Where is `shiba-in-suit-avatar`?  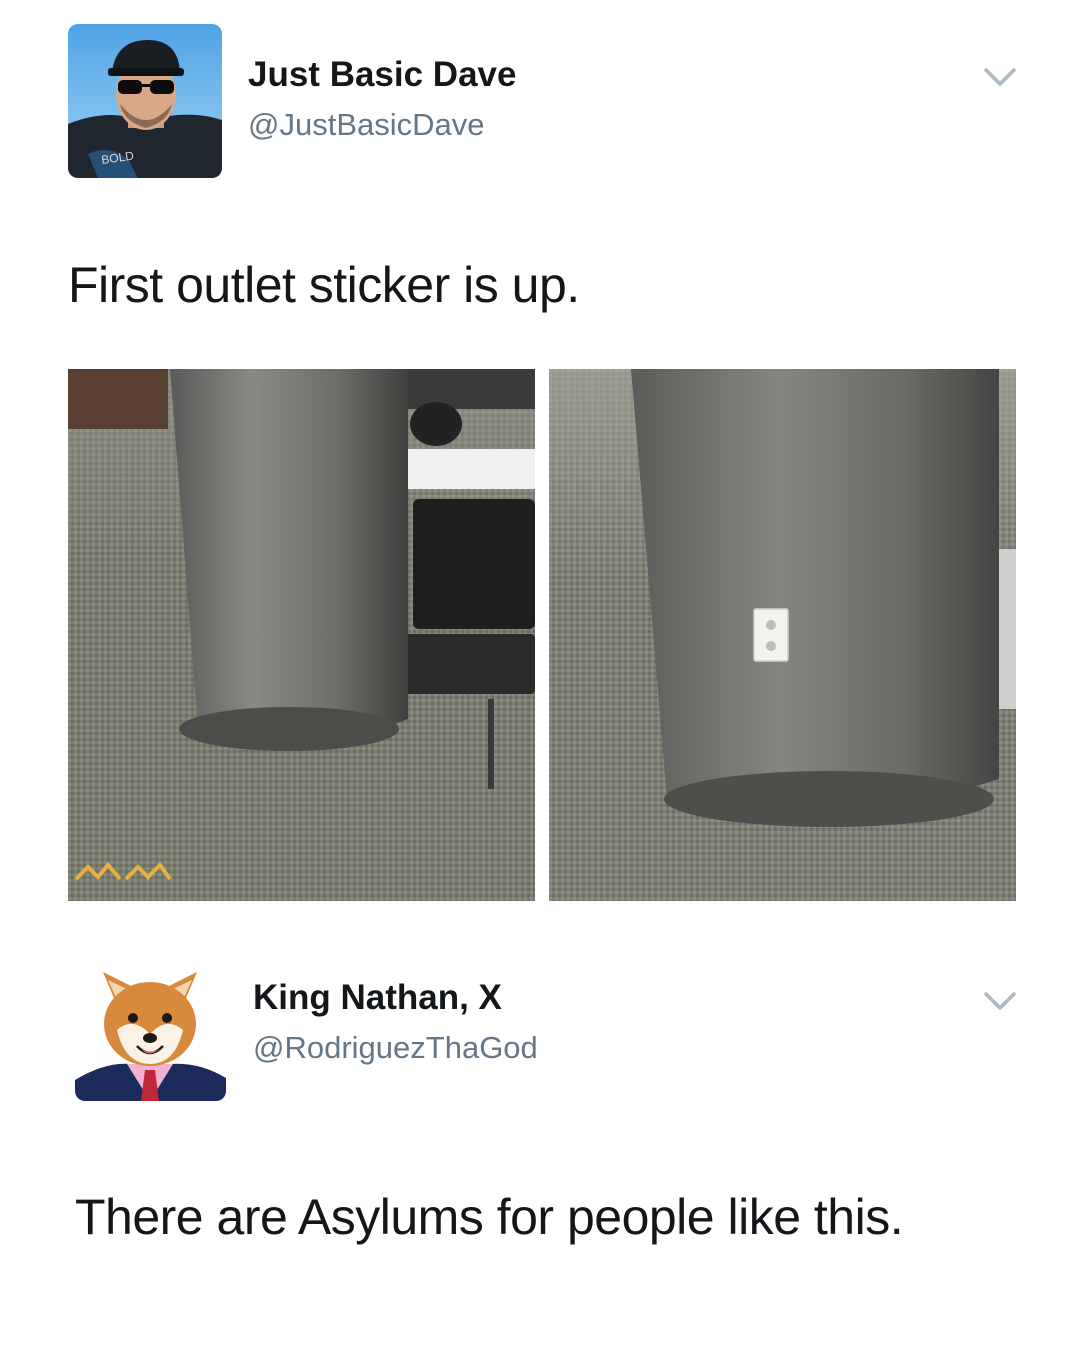
shiba-in-suit-avatar is located at coordinates (150, 1026).